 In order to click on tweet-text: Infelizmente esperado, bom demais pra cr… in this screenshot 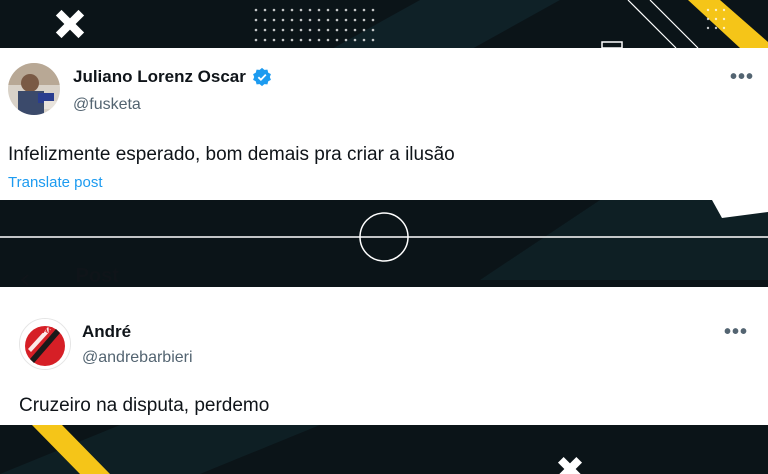, I will do `click(231, 154)`.